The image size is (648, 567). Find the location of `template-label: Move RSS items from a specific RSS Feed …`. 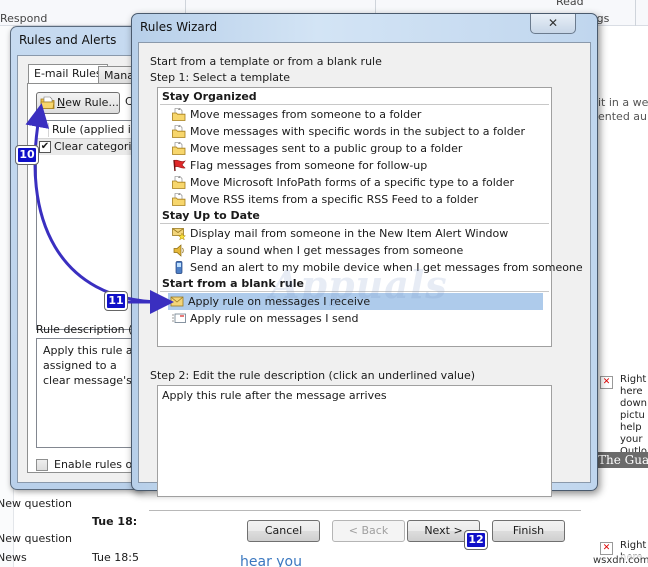

template-label: Move RSS items from a specific RSS Feed … is located at coordinates (334, 199).